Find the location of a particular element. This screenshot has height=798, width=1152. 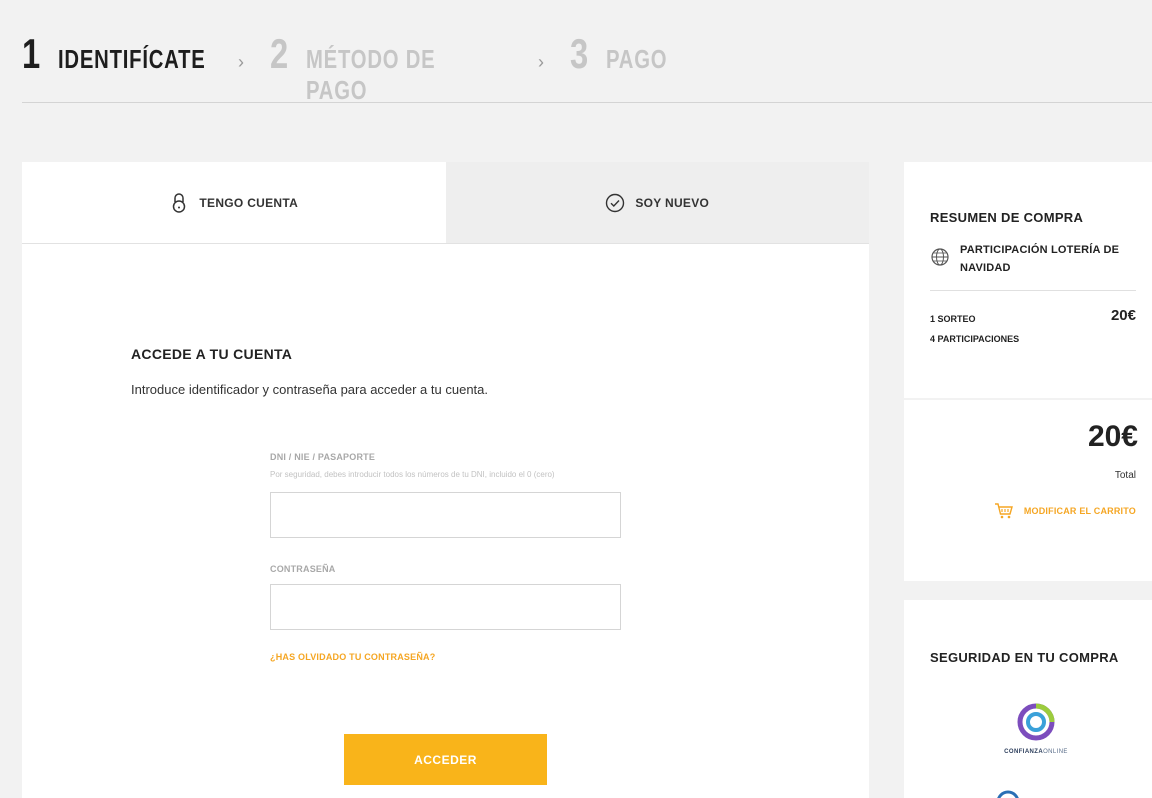

check-circle-icon is located at coordinates (615, 203).